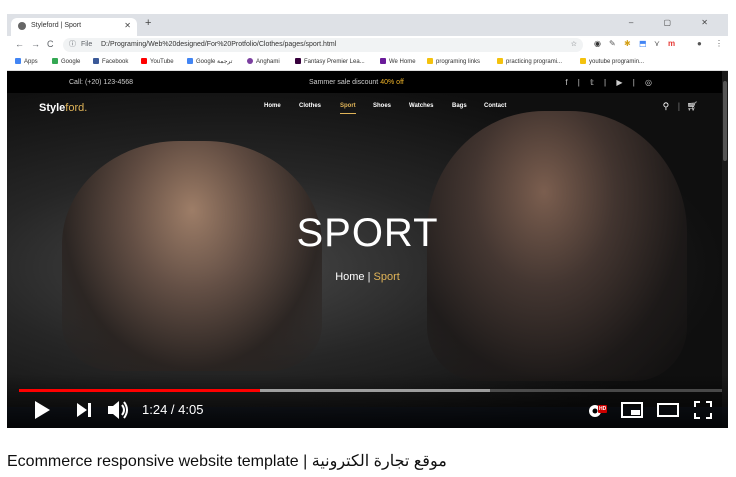 This screenshot has width=736, height=477. Describe the element at coordinates (603, 409) in the screenshot. I see `hd-badge: HD` at that location.